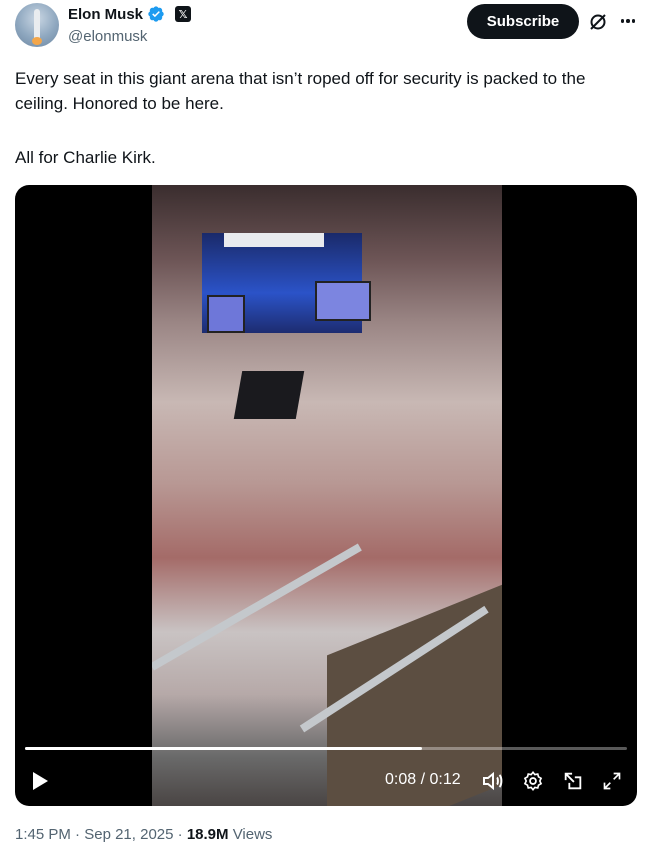 The width and height of the screenshot is (654, 845). Describe the element at coordinates (207, 834) in the screenshot. I see `views-count: 18.9M` at that location.